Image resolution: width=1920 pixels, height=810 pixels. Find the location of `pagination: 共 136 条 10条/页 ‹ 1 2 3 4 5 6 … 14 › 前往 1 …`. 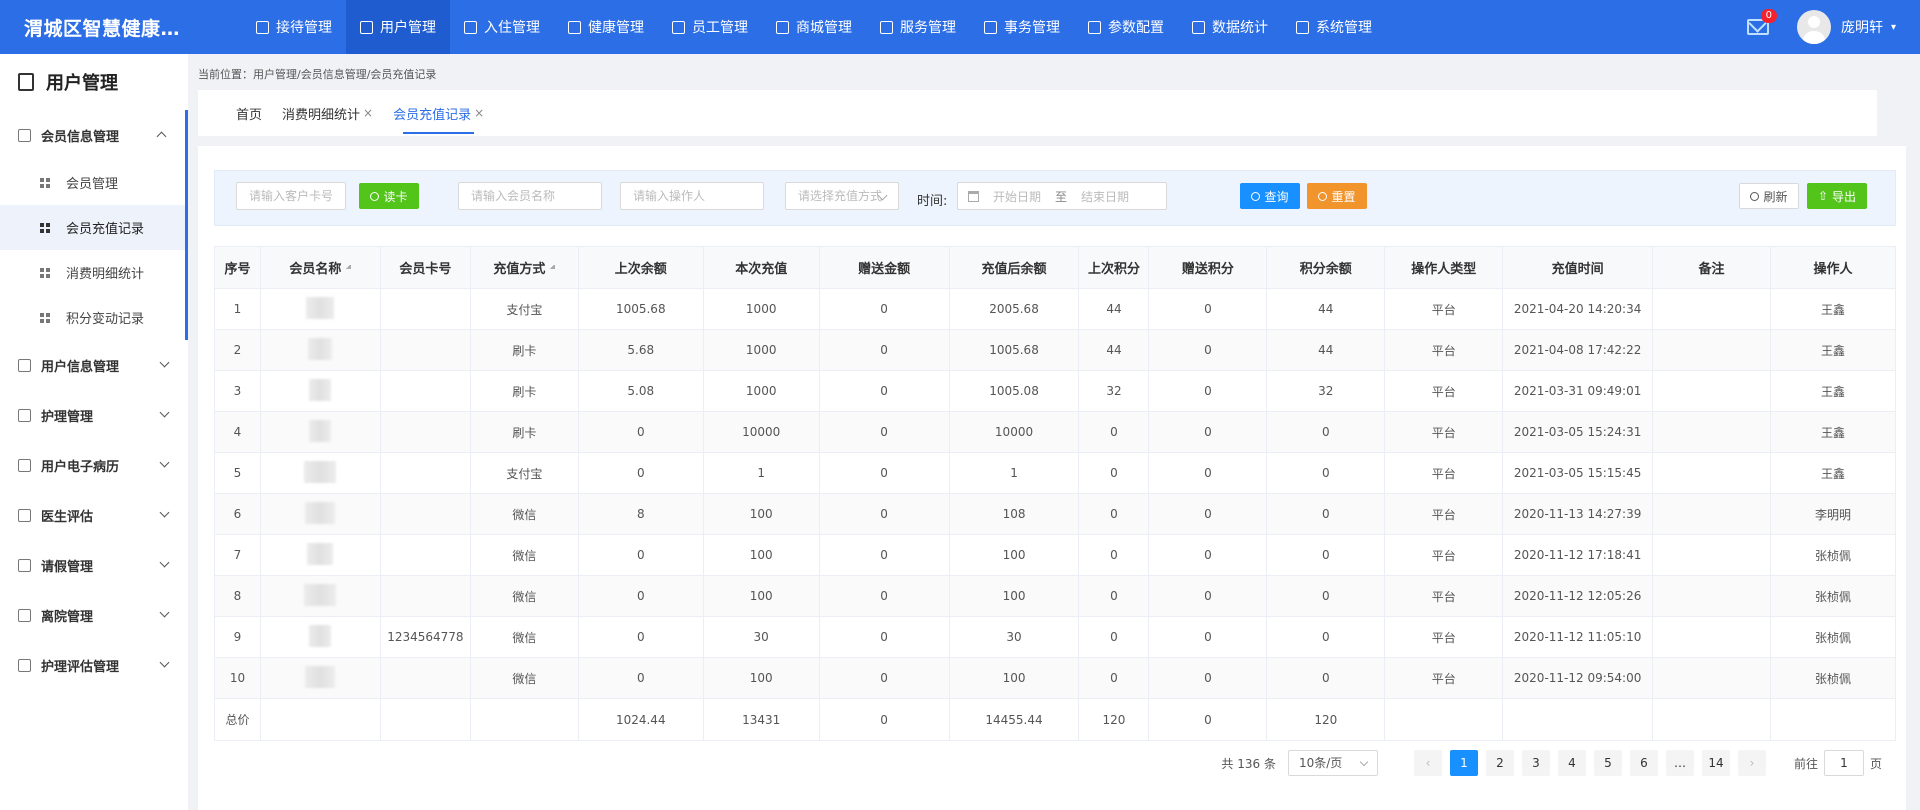

pagination: 共 136 条 10条/页 ‹ 1 2 3 4 5 6 … 14 › 前往 1 … is located at coordinates (1551, 763).